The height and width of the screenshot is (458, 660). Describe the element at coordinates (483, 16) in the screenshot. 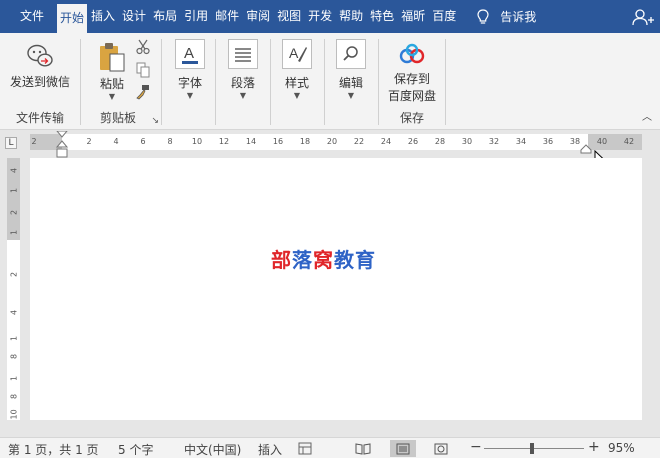

I see `lightbulb-icon` at that location.